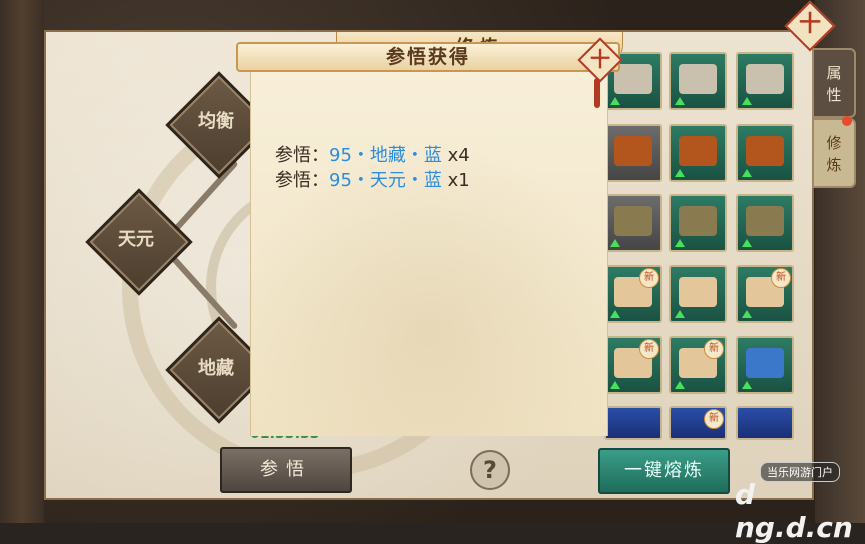 This screenshot has width=865, height=544. What do you see at coordinates (385, 155) in the screenshot?
I see `reward-item: 95・地藏・蓝` at bounding box center [385, 155].